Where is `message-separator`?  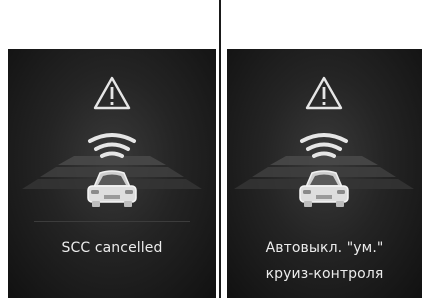 message-separator is located at coordinates (112, 221).